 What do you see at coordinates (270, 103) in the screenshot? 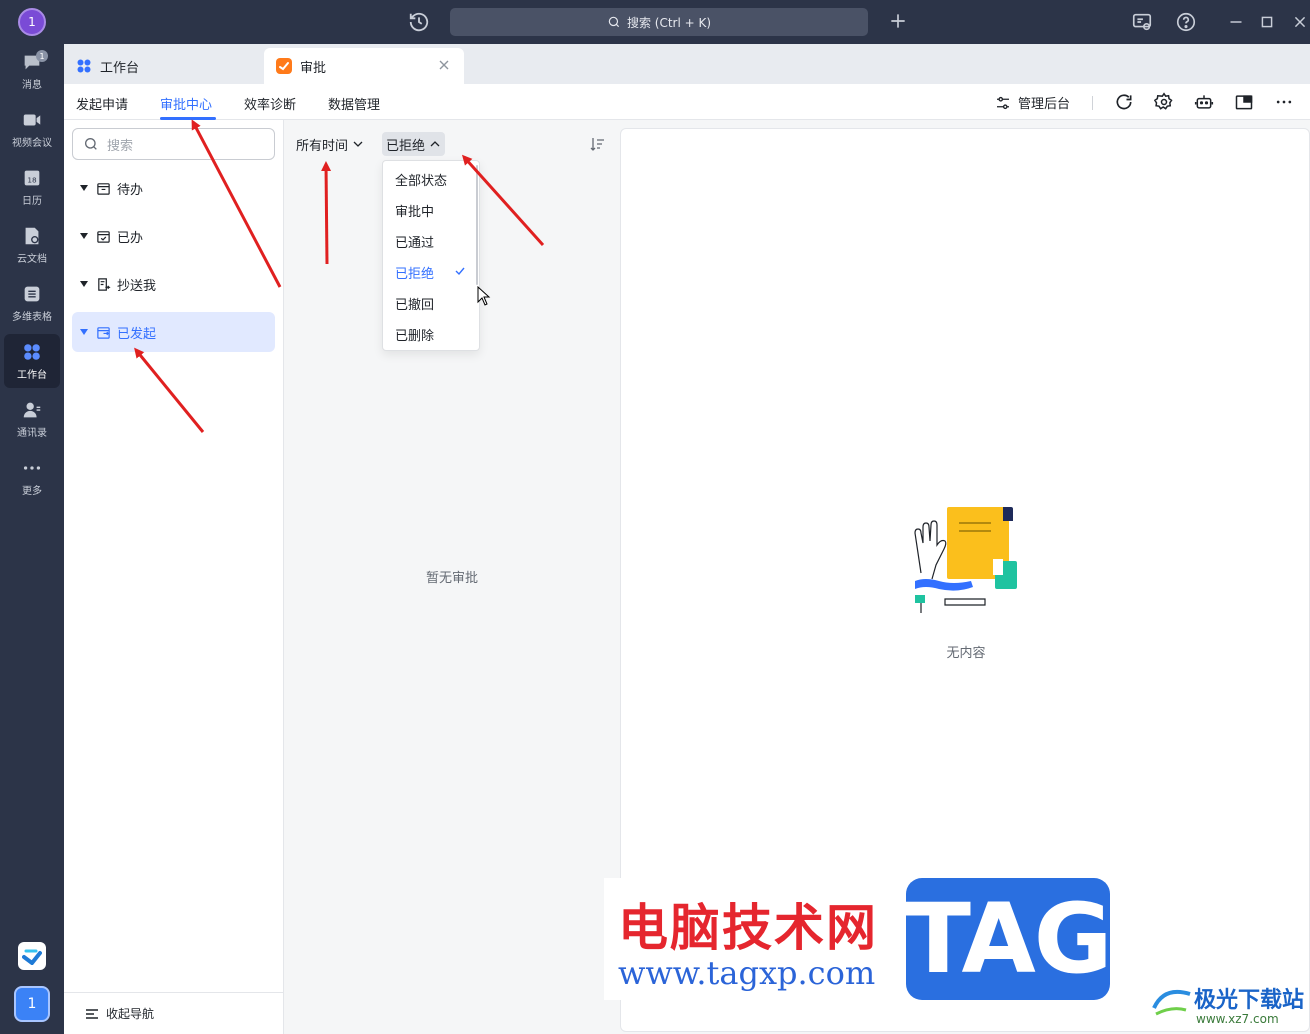
I see `subtab-efficiency: 效率诊断` at bounding box center [270, 103].